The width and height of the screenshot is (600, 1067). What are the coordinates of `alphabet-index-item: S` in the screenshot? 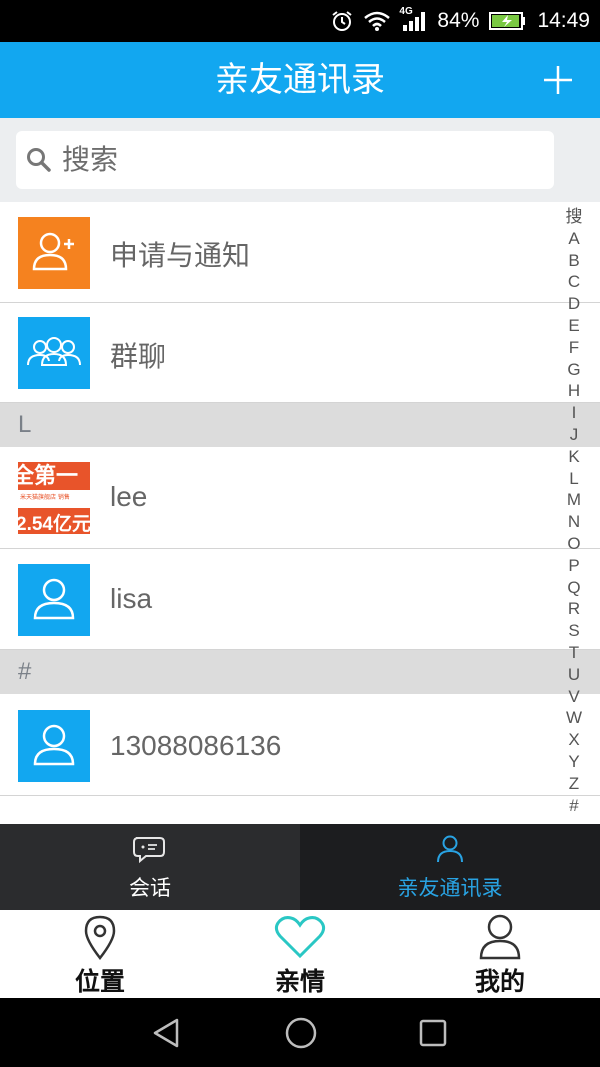 It's located at (573, 631).